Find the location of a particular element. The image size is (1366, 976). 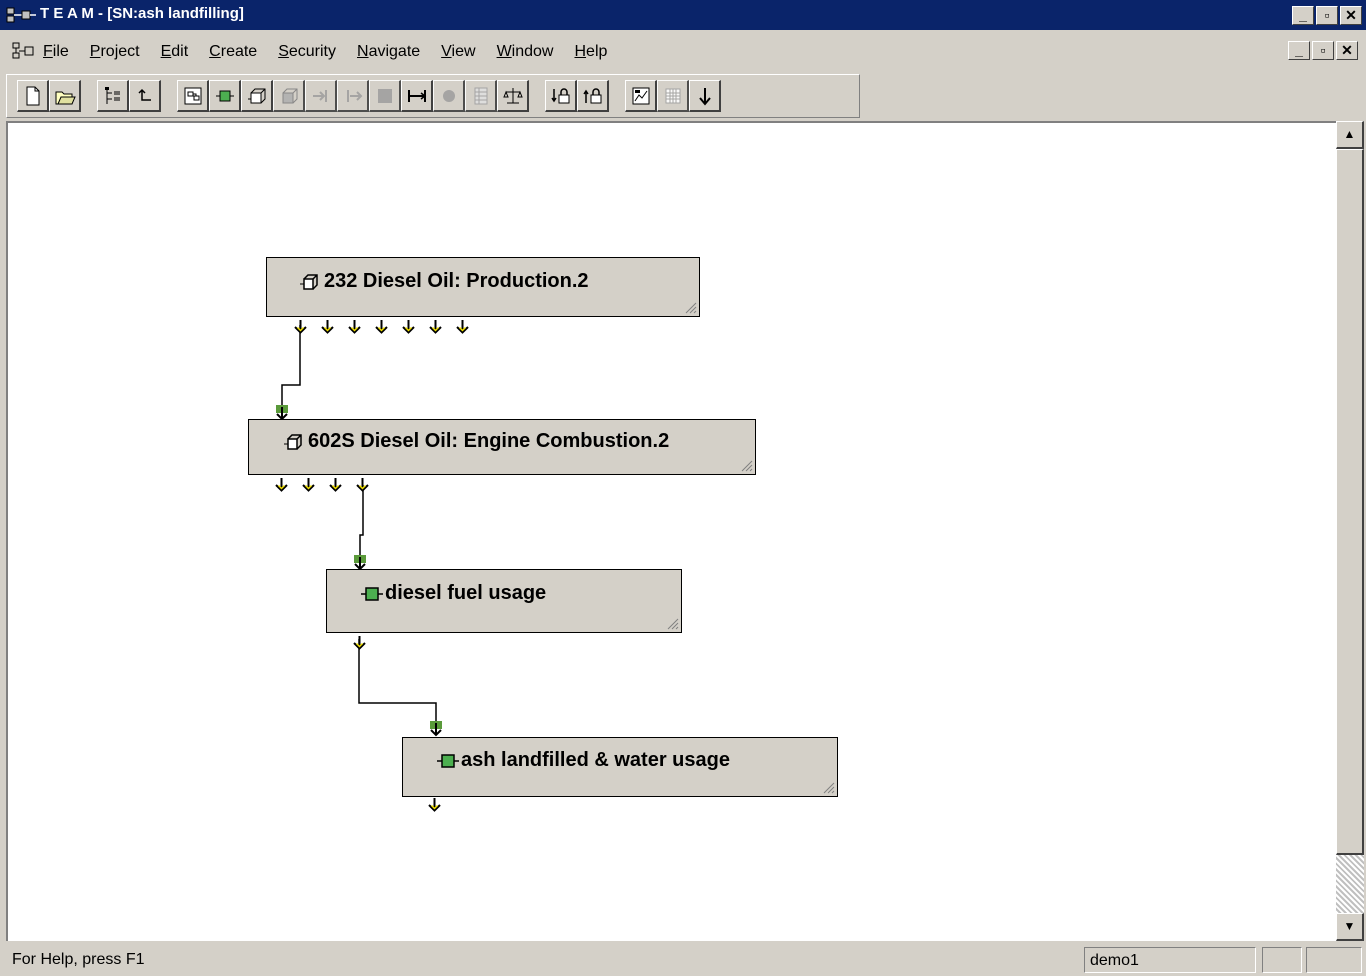

output-flow-button is located at coordinates (353, 96).